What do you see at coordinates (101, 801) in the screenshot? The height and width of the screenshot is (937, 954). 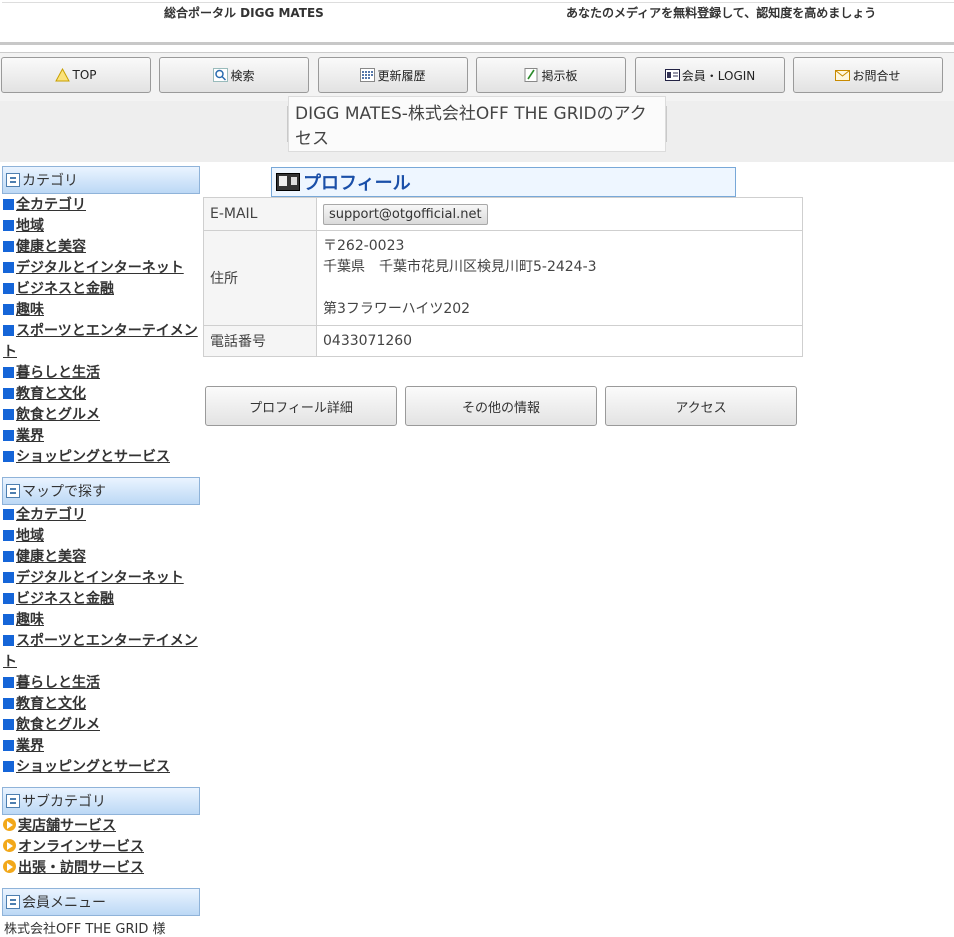 I see `subcategory-heading: サブカテゴリ` at bounding box center [101, 801].